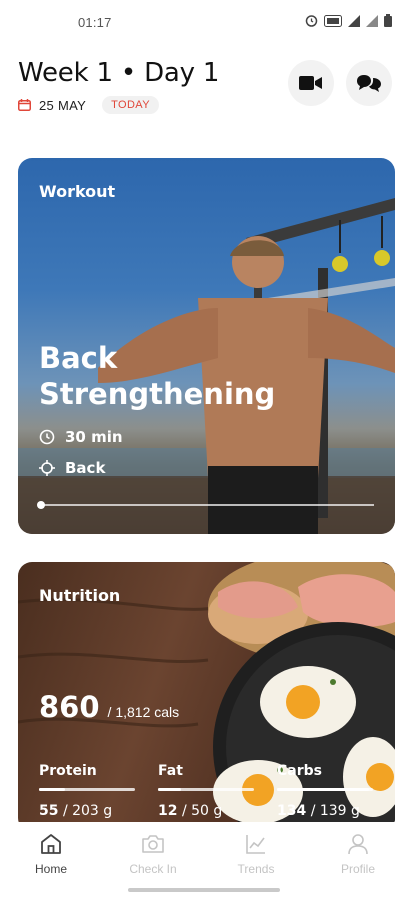  What do you see at coordinates (333, 20) in the screenshot?
I see `volte-icon` at bounding box center [333, 20].